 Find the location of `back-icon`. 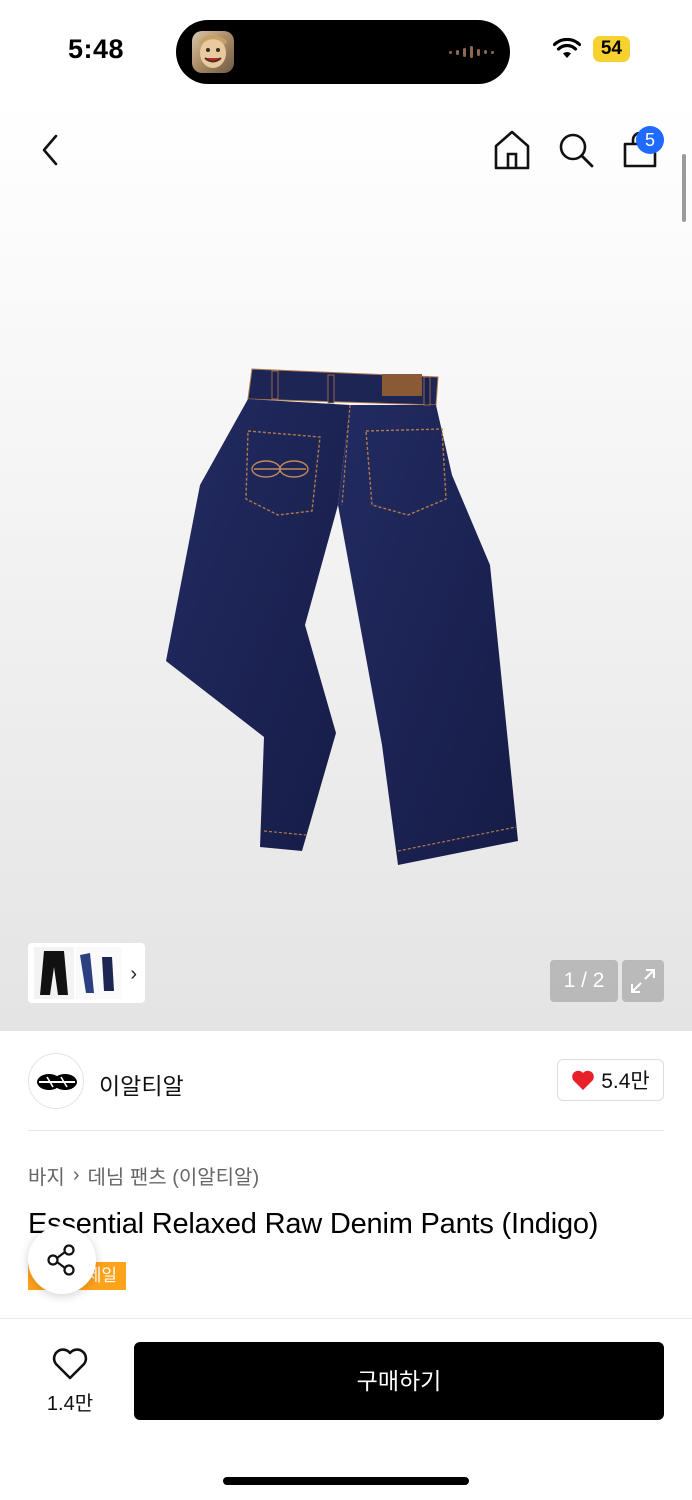

back-icon is located at coordinates (50, 150).